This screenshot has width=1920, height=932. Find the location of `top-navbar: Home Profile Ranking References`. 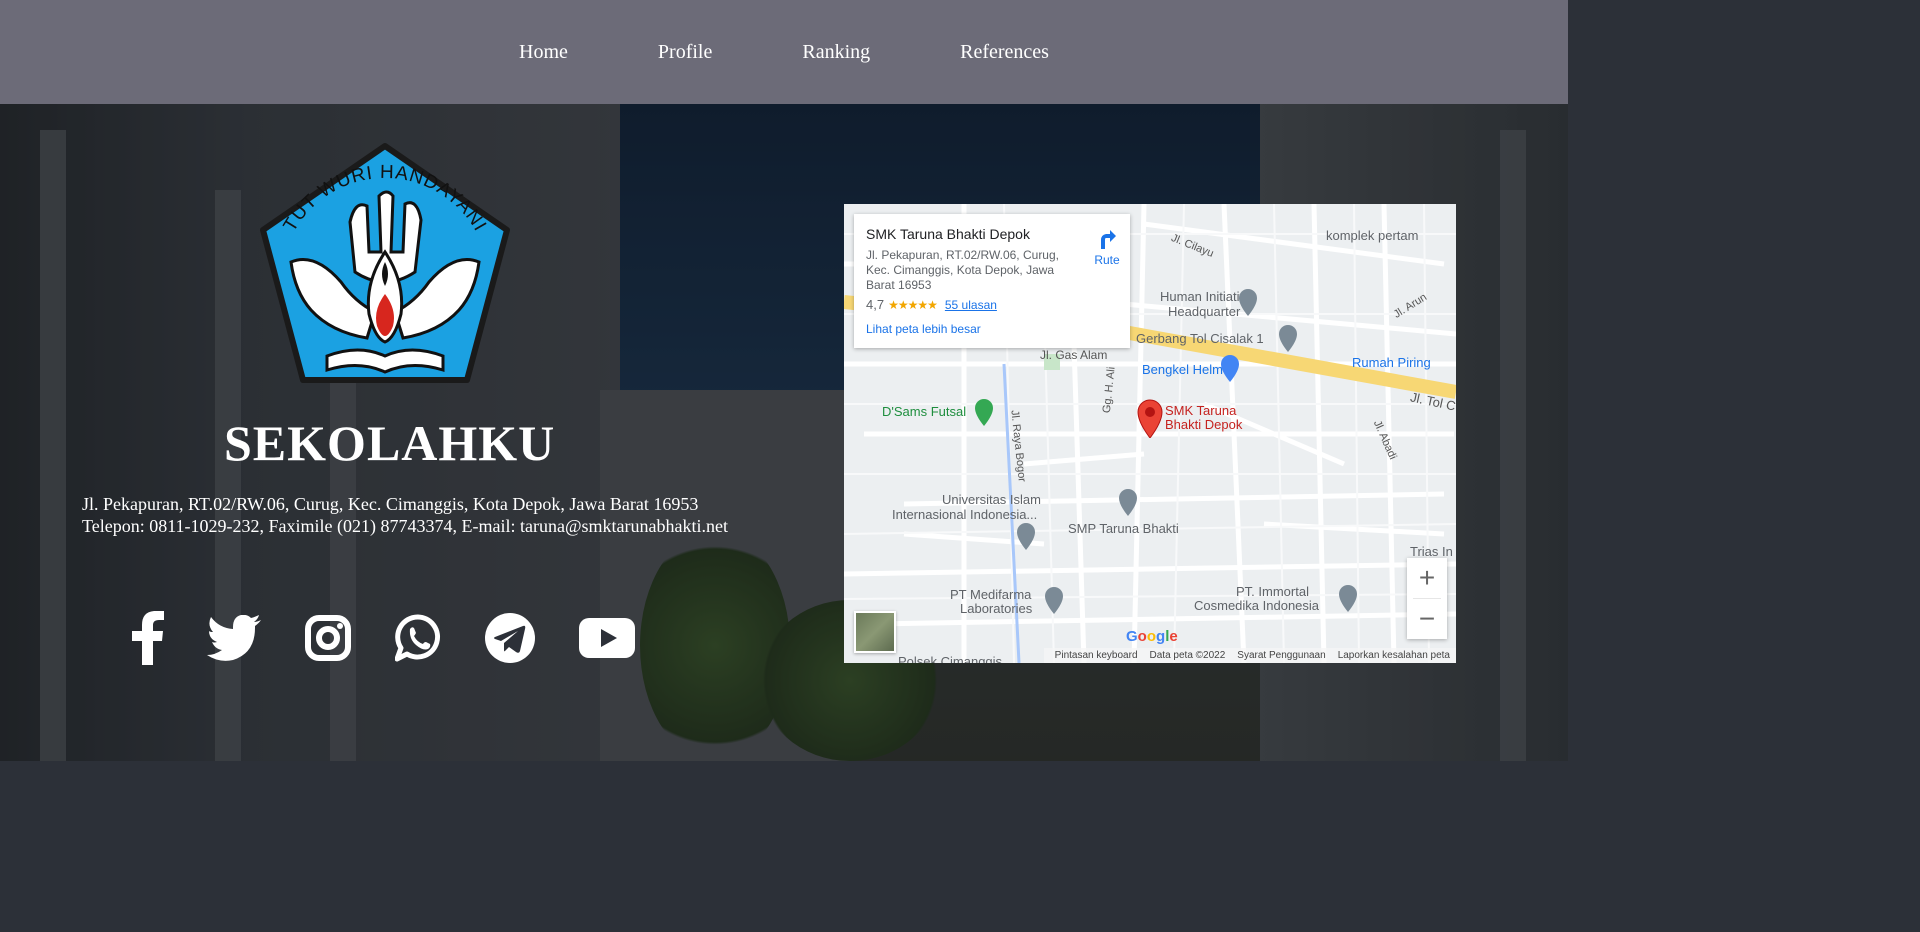

top-navbar: Home Profile Ranking References is located at coordinates (784, 52).